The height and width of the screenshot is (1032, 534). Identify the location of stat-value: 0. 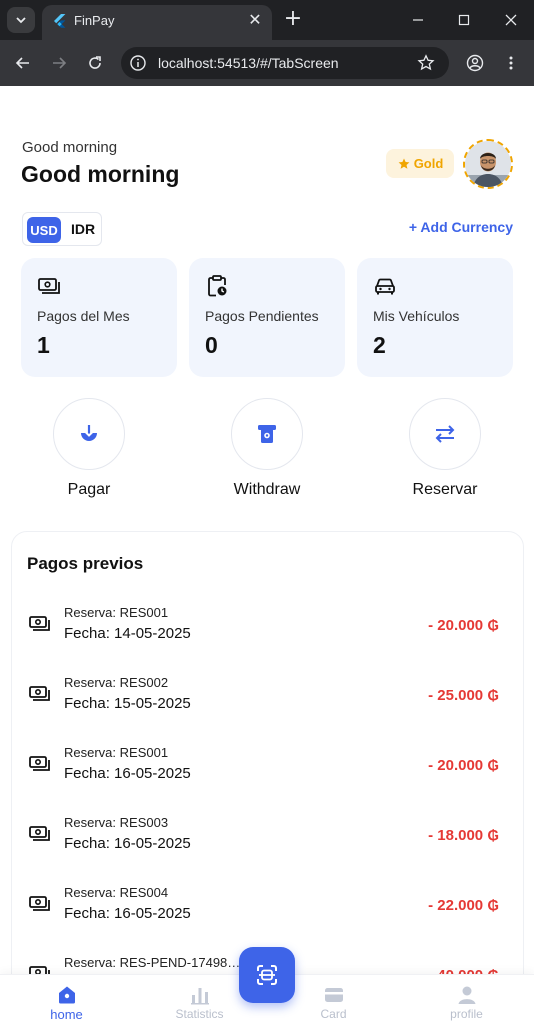
(211, 345).